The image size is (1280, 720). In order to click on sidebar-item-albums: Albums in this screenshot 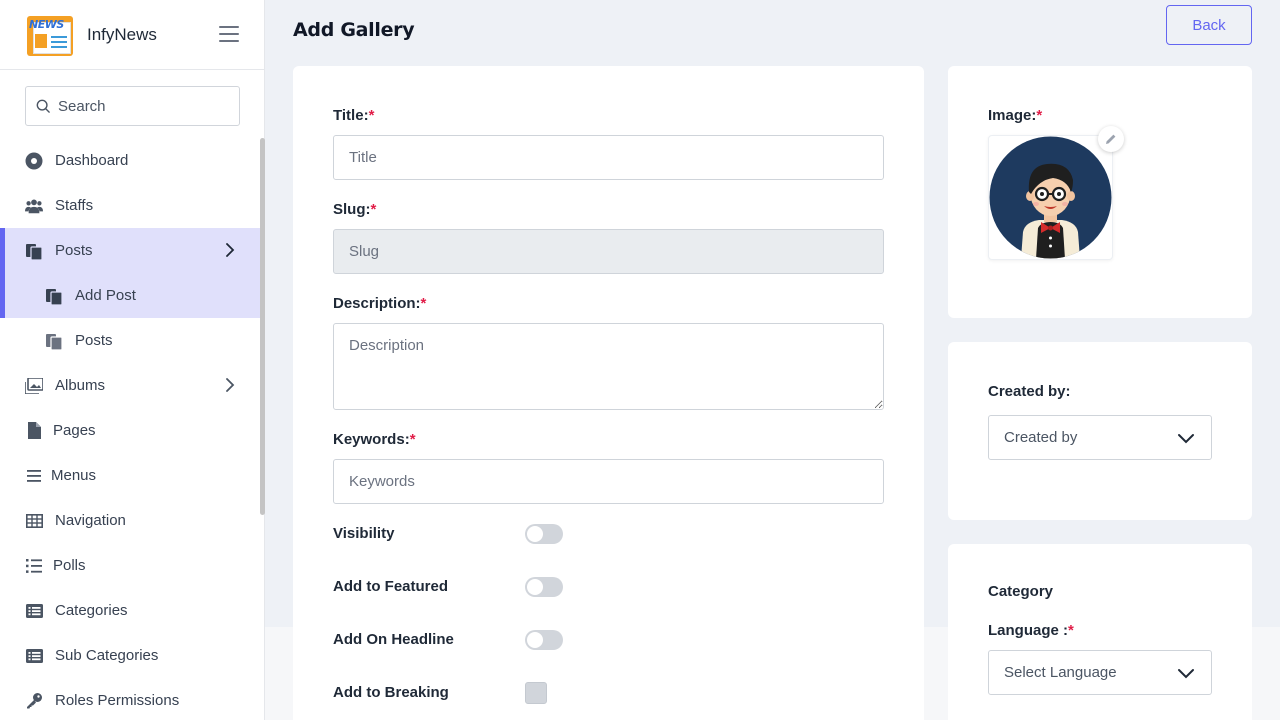, I will do `click(130, 385)`.